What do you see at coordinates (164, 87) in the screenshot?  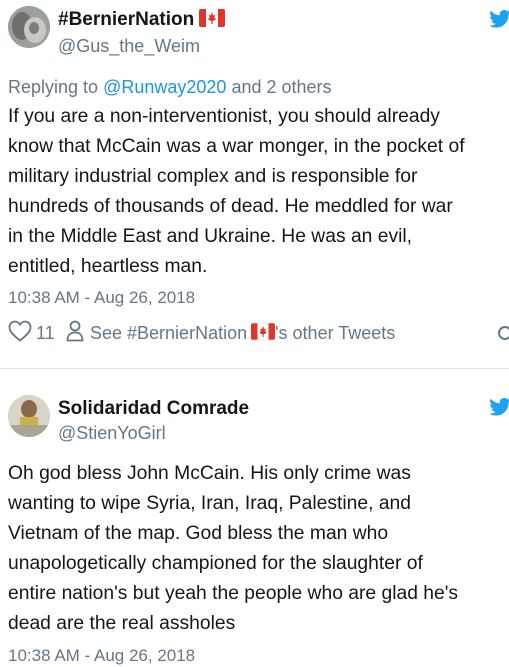 I see `reply-mention-link: @Runway2020` at bounding box center [164, 87].